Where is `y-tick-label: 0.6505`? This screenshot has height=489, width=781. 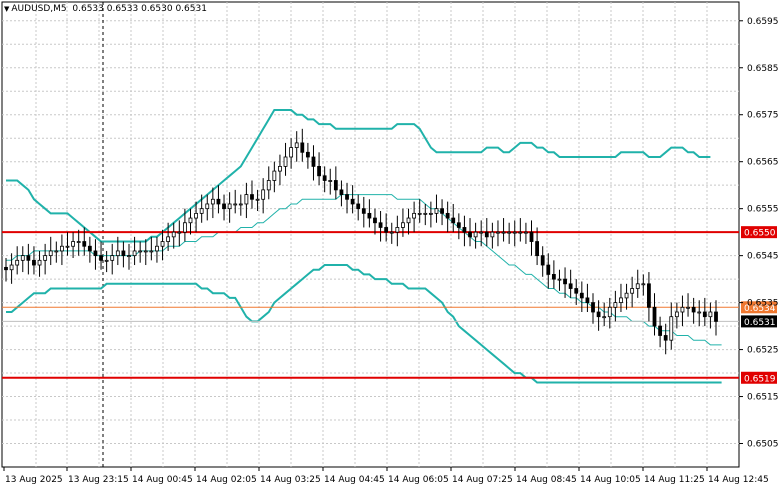 y-tick-label: 0.6505 is located at coordinates (763, 445).